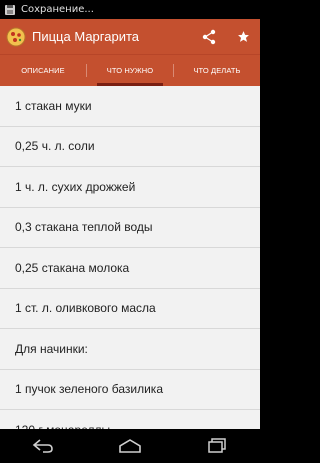  I want to click on recent-apps-button, so click(217, 446).